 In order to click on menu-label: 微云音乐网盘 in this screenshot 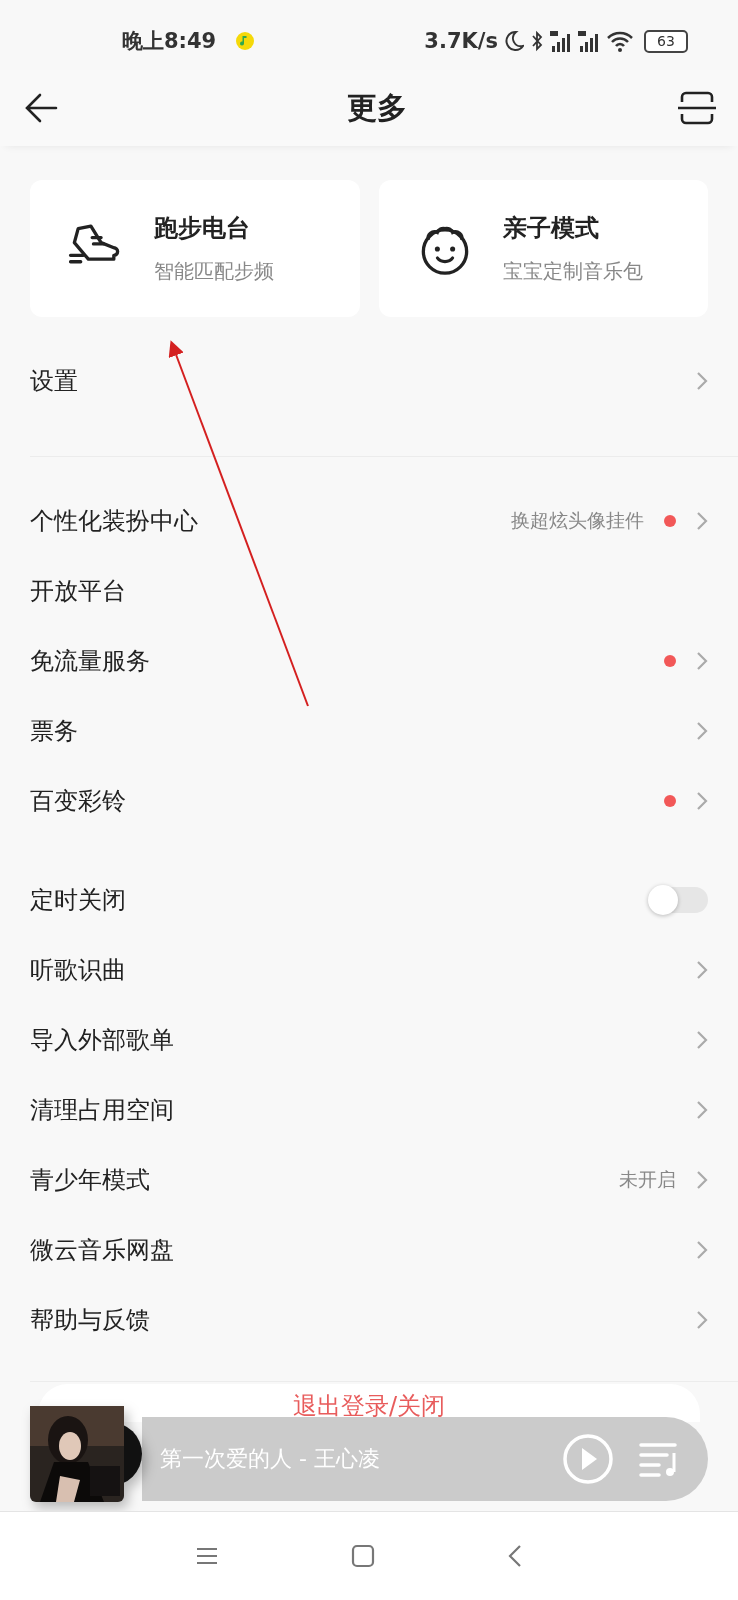, I will do `click(102, 1250)`.